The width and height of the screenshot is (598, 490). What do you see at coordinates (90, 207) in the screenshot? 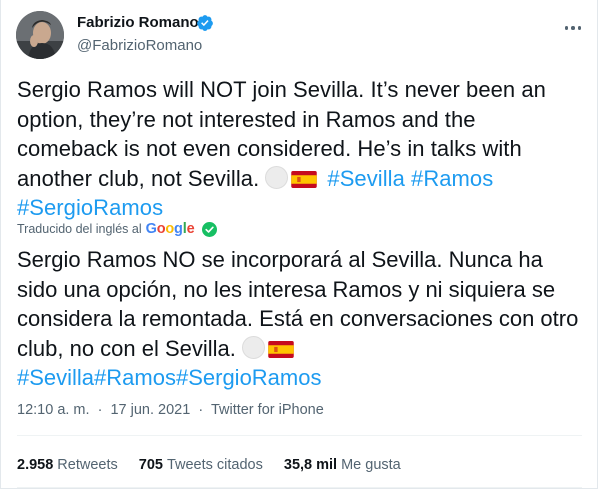
I see `hashtag-sergioramos-link: #SergioRamos` at bounding box center [90, 207].